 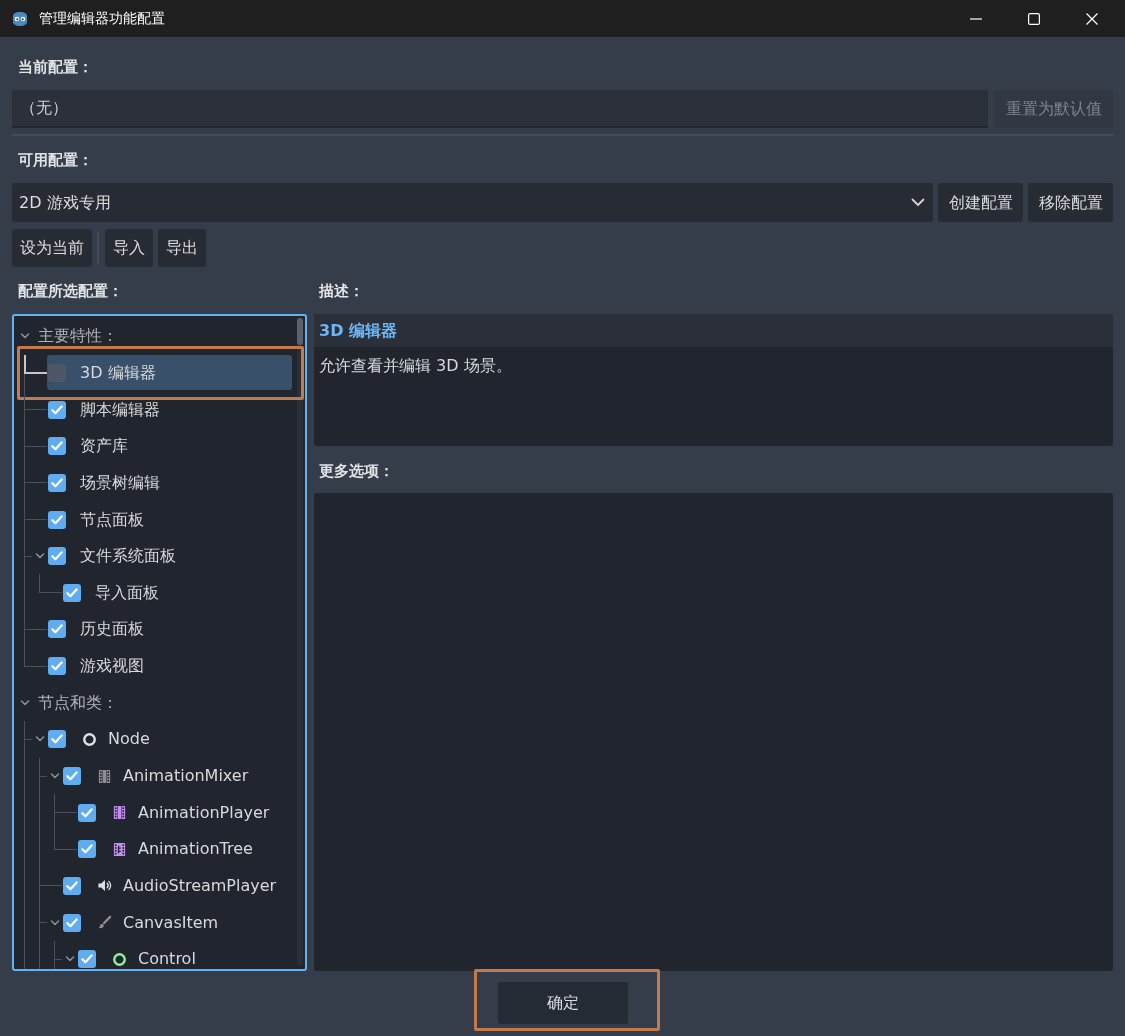 What do you see at coordinates (356, 471) in the screenshot?
I see `more-options-label: 更多选项：` at bounding box center [356, 471].